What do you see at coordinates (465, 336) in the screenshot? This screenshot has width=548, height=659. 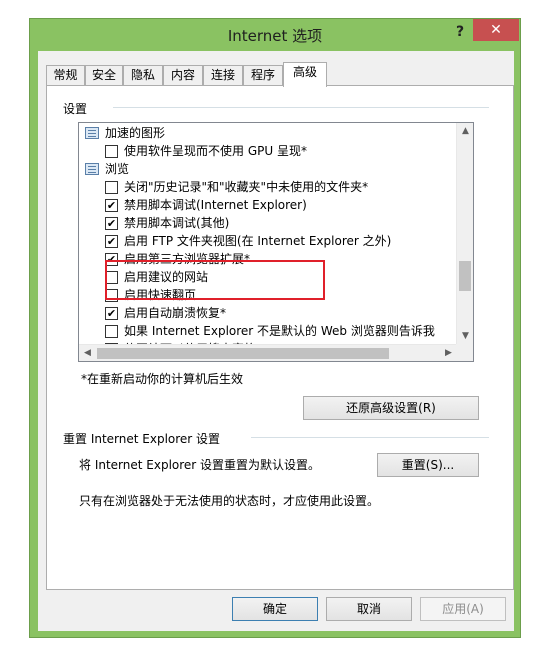 I see `scroll-down-arrow-icon: ▼` at bounding box center [465, 336].